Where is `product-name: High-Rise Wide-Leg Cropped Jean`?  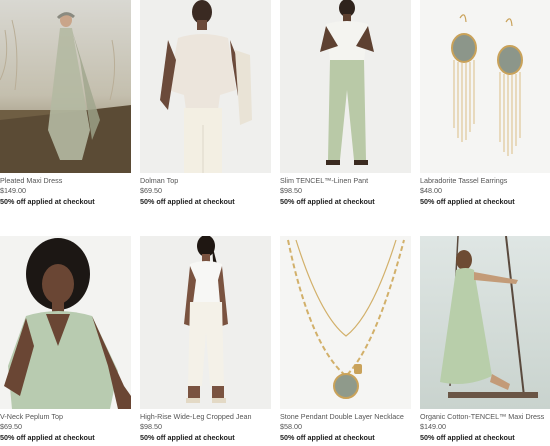
product-name: High-Rise Wide-Leg Cropped Jean is located at coordinates (205, 417).